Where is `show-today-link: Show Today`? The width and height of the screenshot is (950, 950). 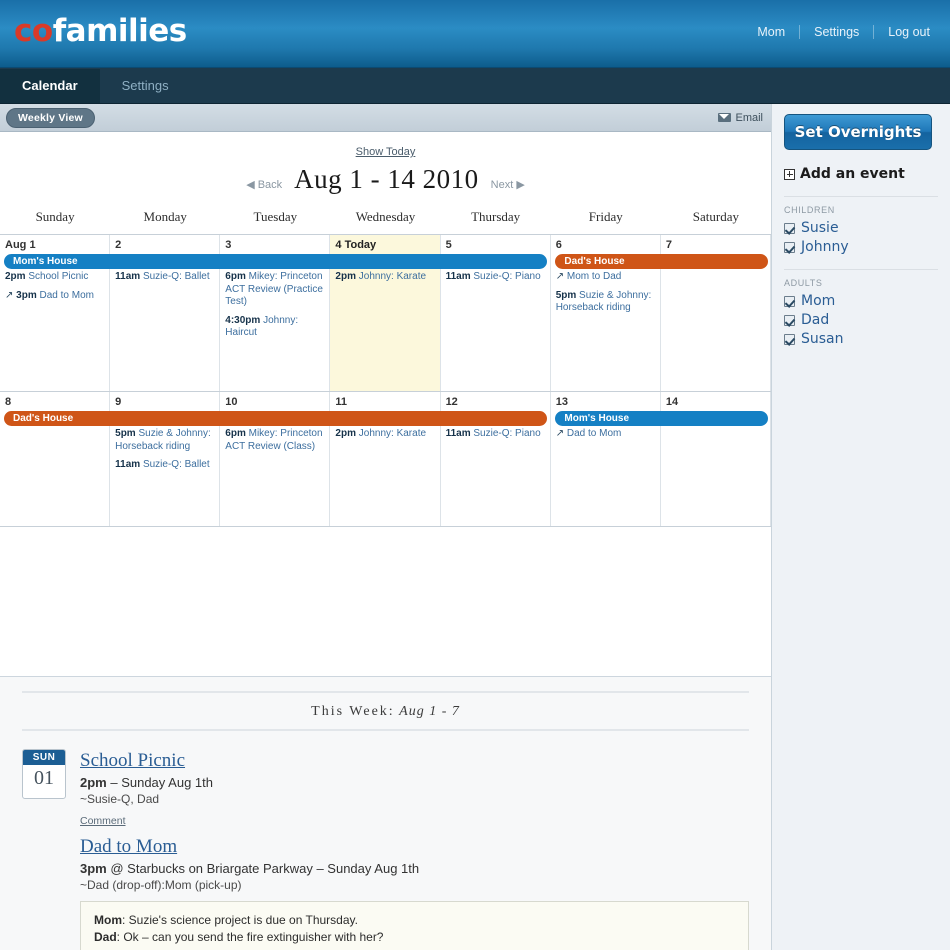
show-today-link: Show Today is located at coordinates (386, 152).